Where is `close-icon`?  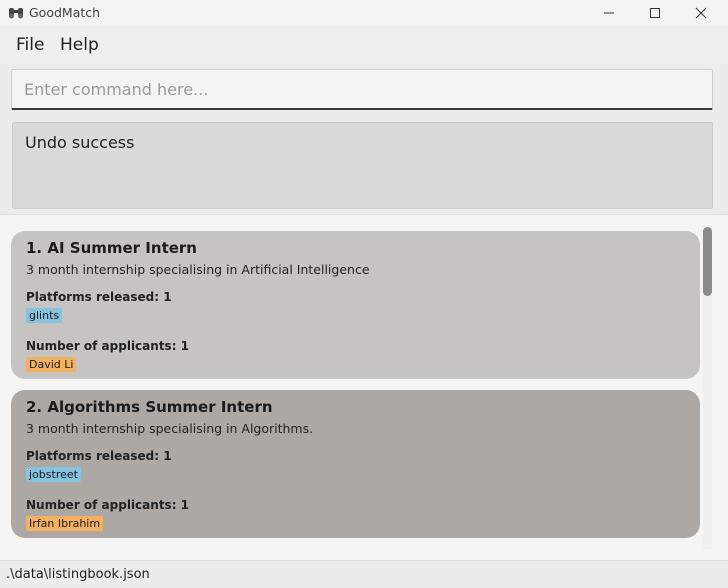 close-icon is located at coordinates (701, 13).